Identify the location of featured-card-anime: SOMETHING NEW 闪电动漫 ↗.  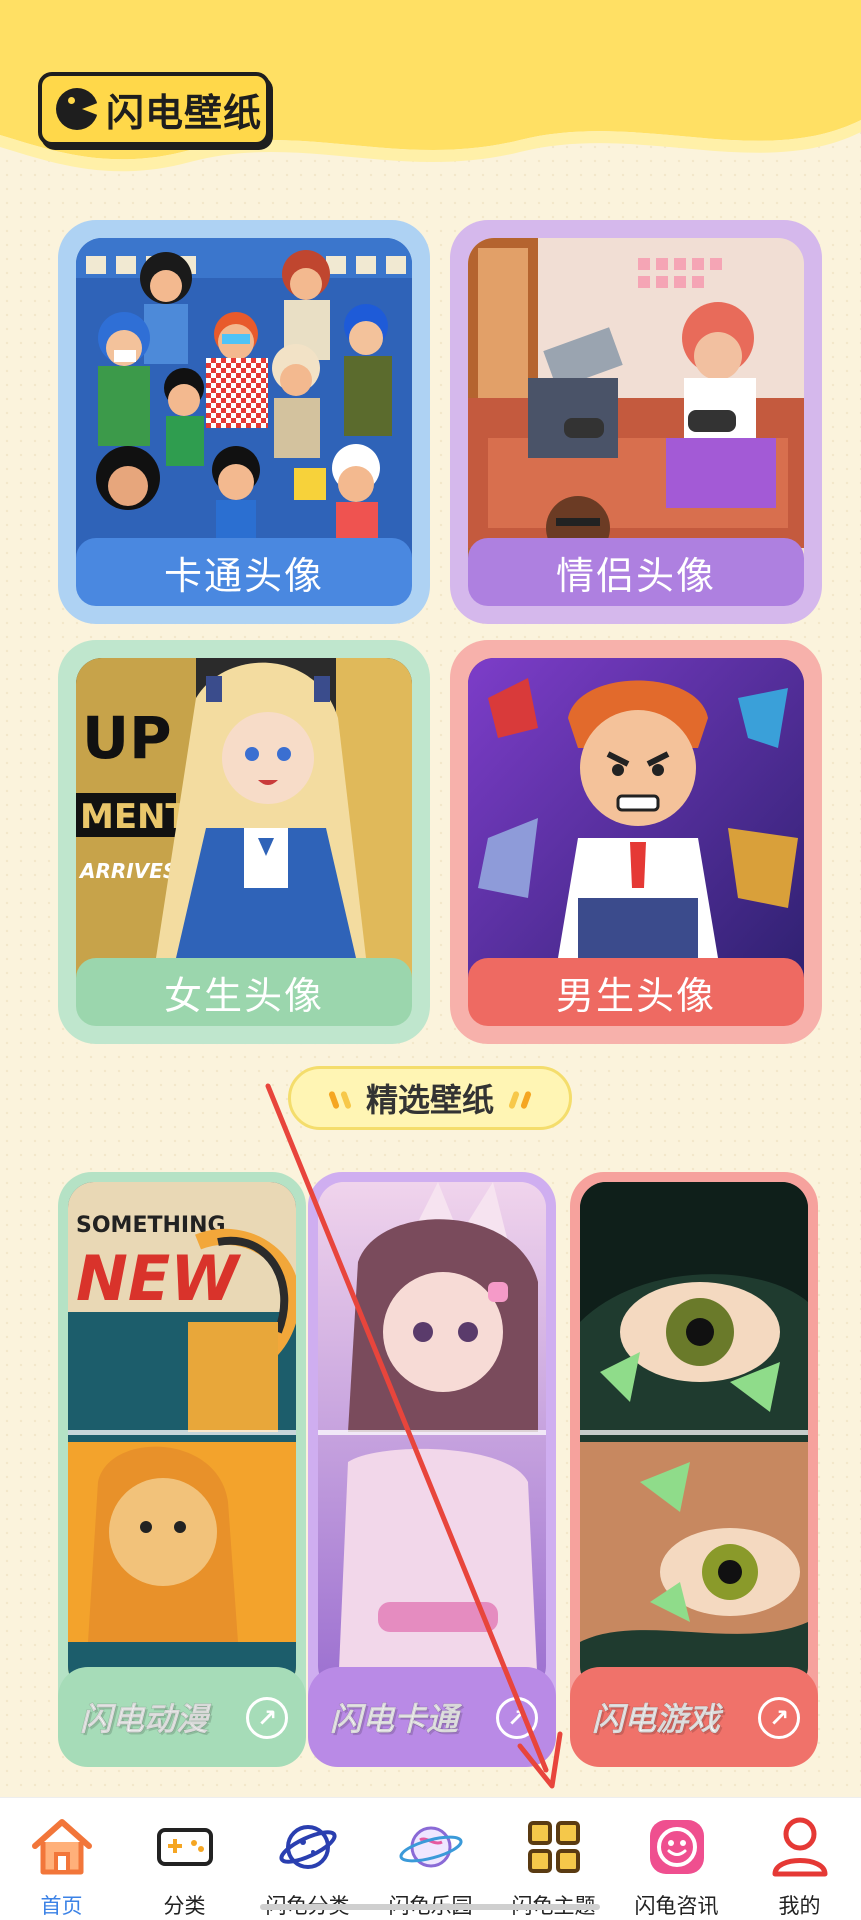
(182, 1469).